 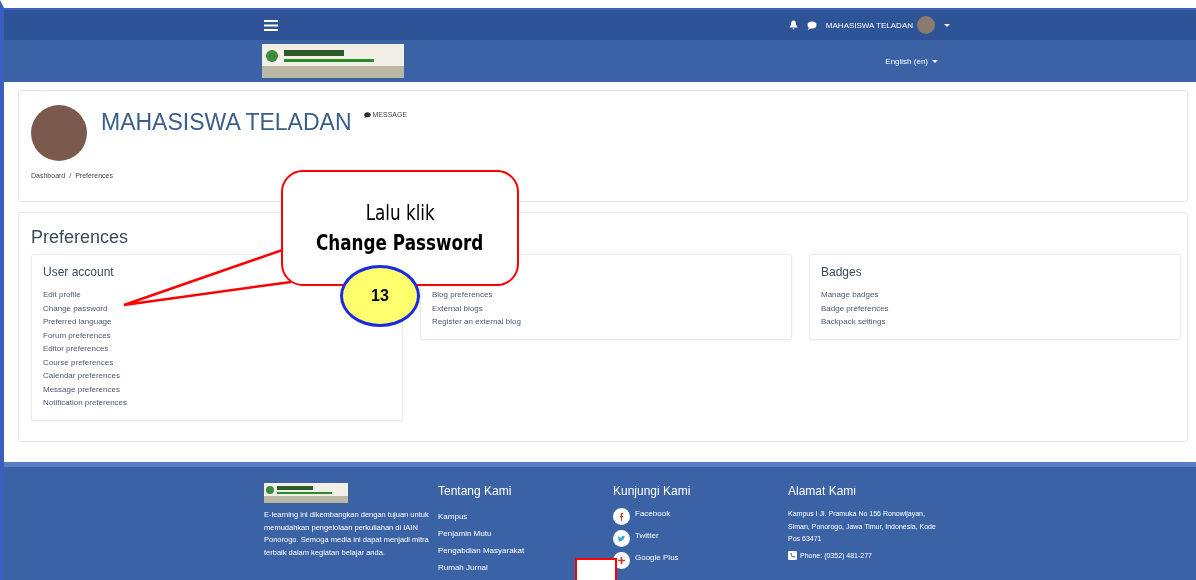 I want to click on preference-link: Editor preferences, so click(x=76, y=349).